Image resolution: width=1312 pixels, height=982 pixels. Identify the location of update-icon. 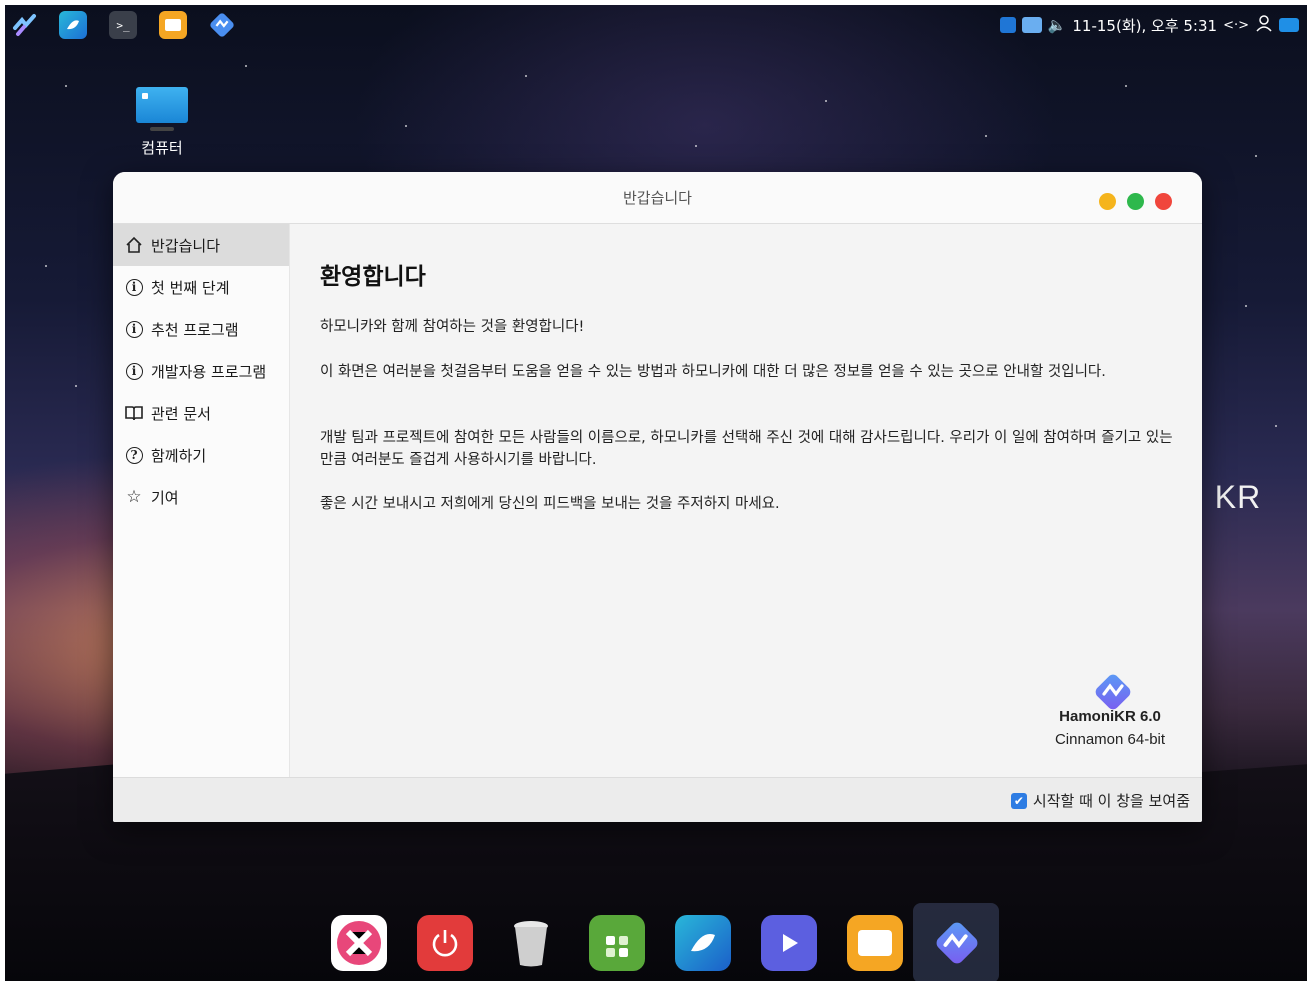
(1007, 25).